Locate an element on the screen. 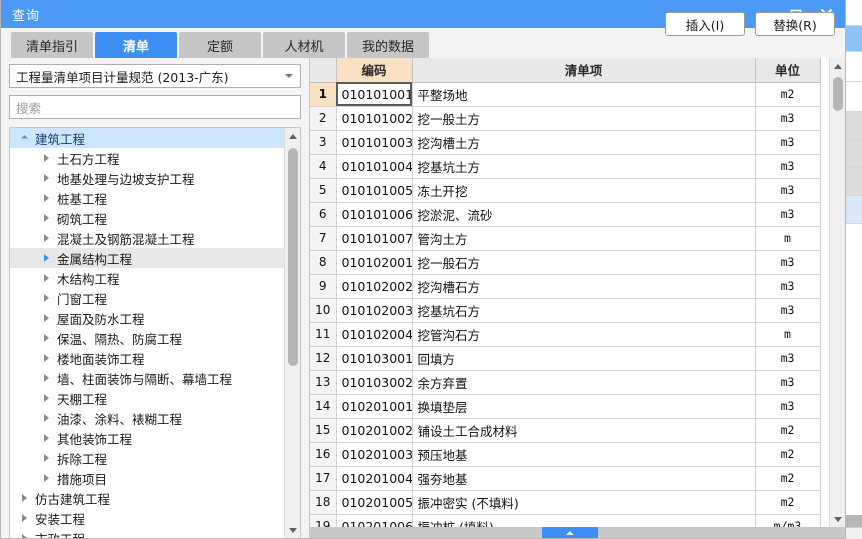 This screenshot has height=539, width=862. cell-code: 010102001 is located at coordinates (374, 262).